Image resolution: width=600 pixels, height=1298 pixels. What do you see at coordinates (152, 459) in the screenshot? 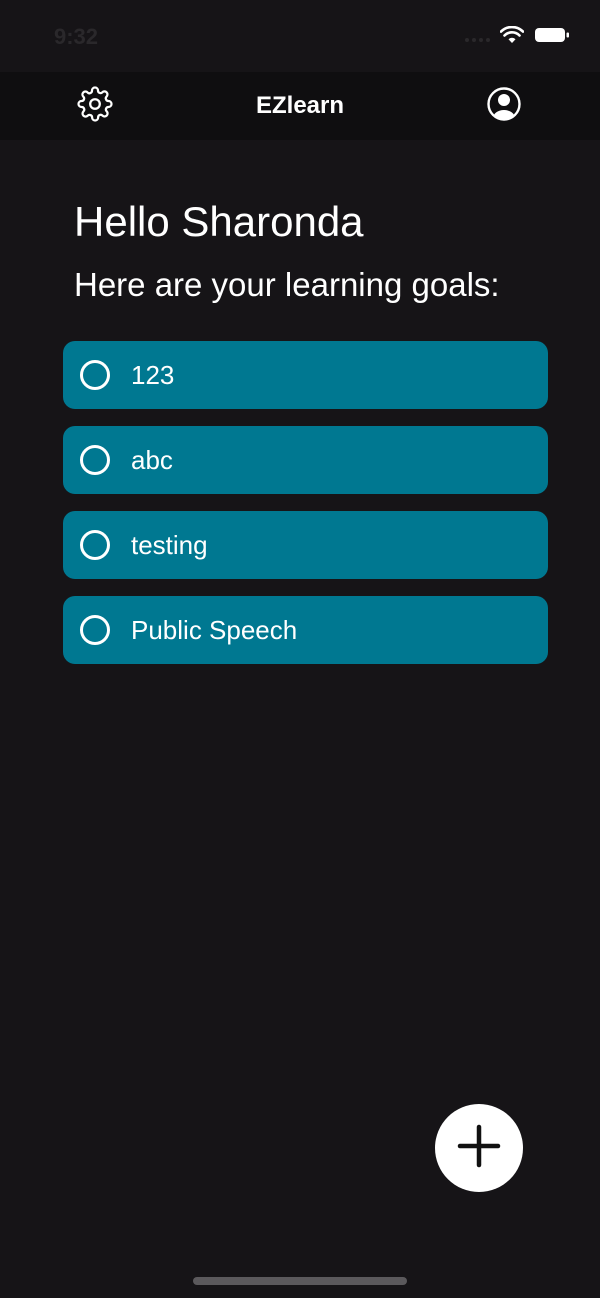
I see `goal-label: abc` at bounding box center [152, 459].